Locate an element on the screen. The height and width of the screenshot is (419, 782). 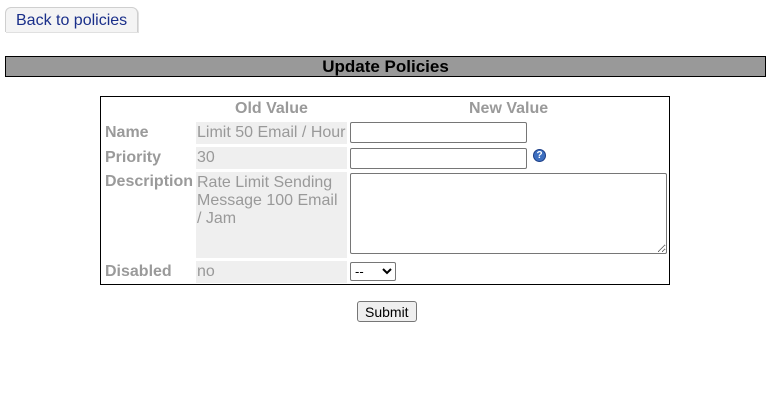
new-value-header: New Value is located at coordinates (509, 108).